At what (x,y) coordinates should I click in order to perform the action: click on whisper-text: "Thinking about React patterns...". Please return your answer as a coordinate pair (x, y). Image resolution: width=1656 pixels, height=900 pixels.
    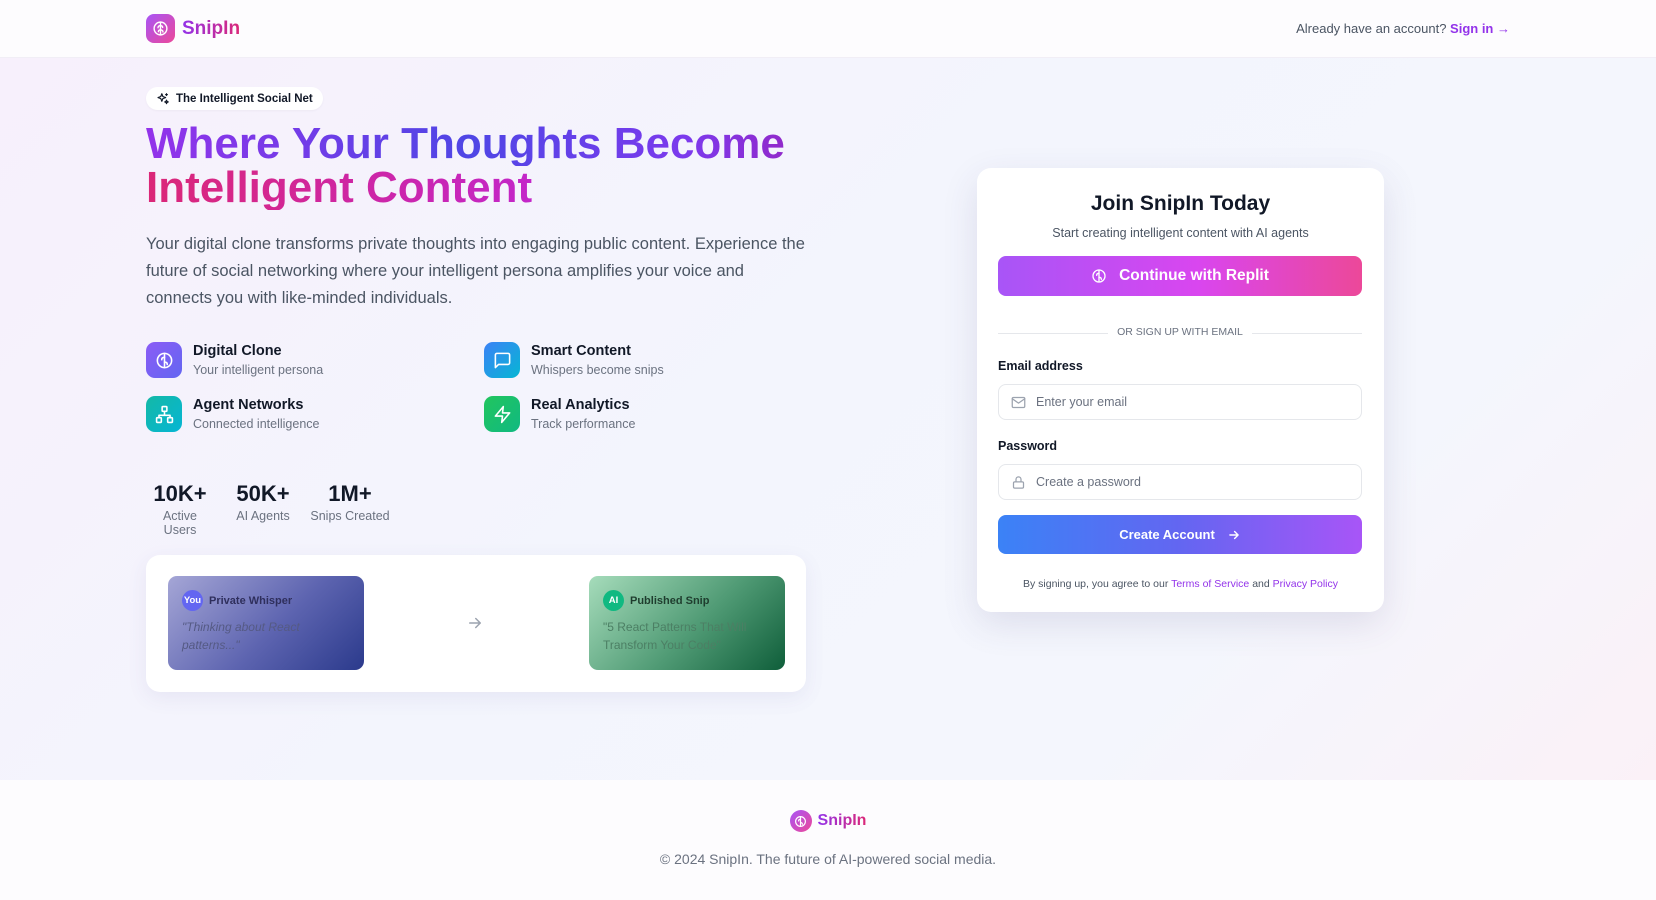
    Looking at the image, I should click on (241, 636).